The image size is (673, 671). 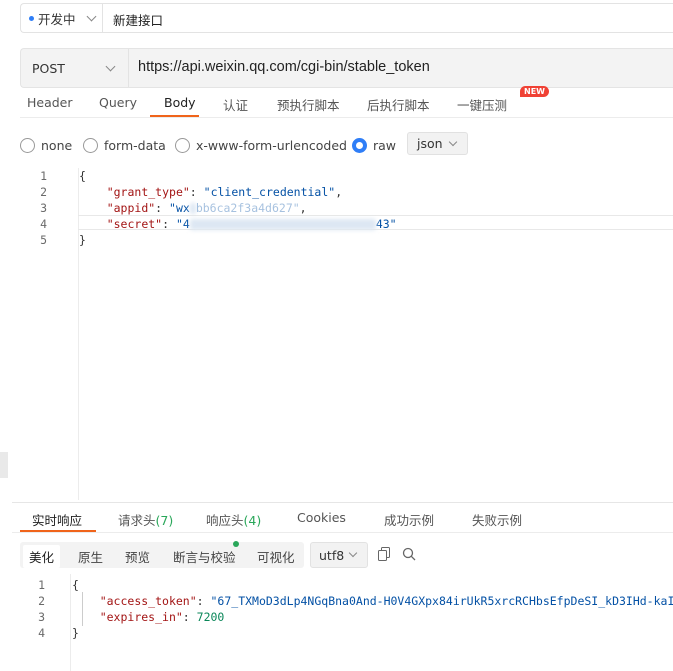 I want to click on radio-label: form-data, so click(x=135, y=145).